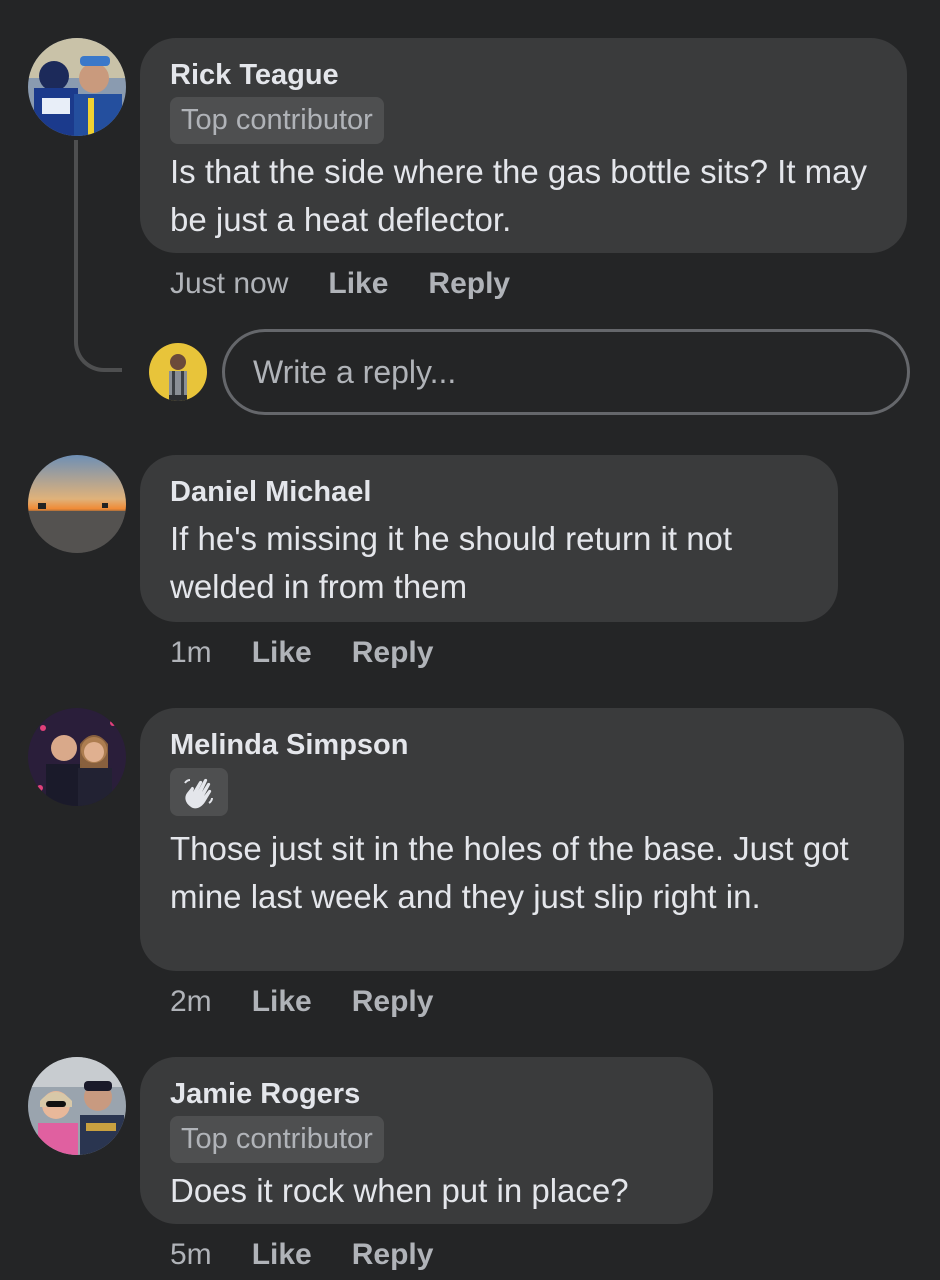  What do you see at coordinates (191, 652) in the screenshot?
I see `comment-timestamp: 1m` at bounding box center [191, 652].